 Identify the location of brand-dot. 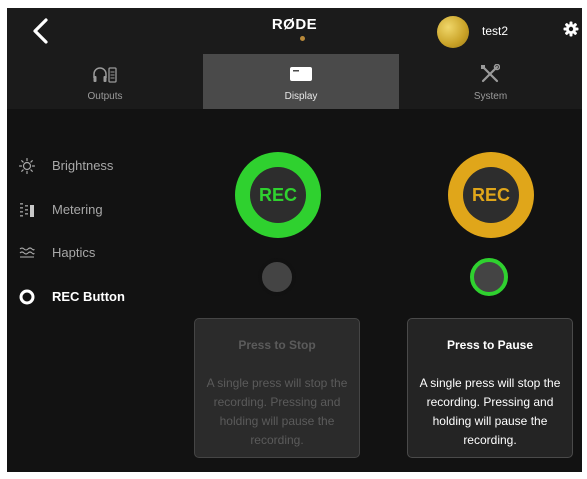
(302, 38).